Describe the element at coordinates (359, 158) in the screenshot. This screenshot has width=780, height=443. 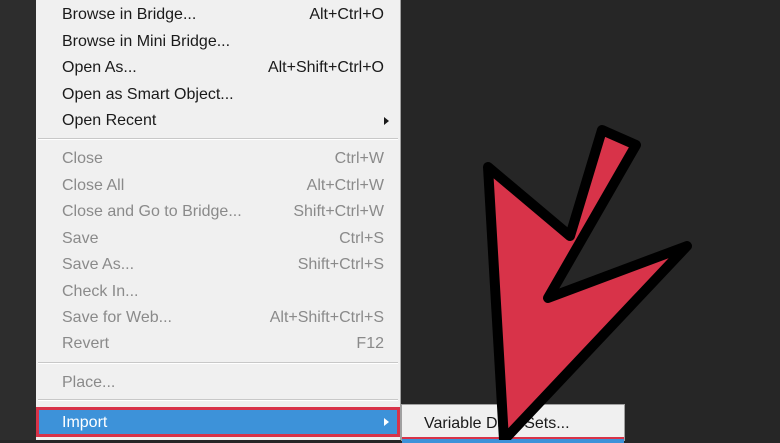
I see `menu-item-shortcut: Ctrl+W` at that location.